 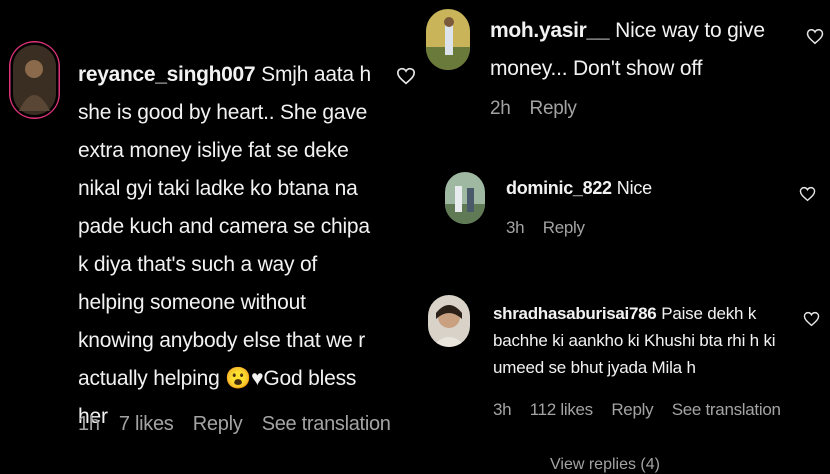 What do you see at coordinates (146, 424) in the screenshot?
I see `comment-likes: 7 likes` at bounding box center [146, 424].